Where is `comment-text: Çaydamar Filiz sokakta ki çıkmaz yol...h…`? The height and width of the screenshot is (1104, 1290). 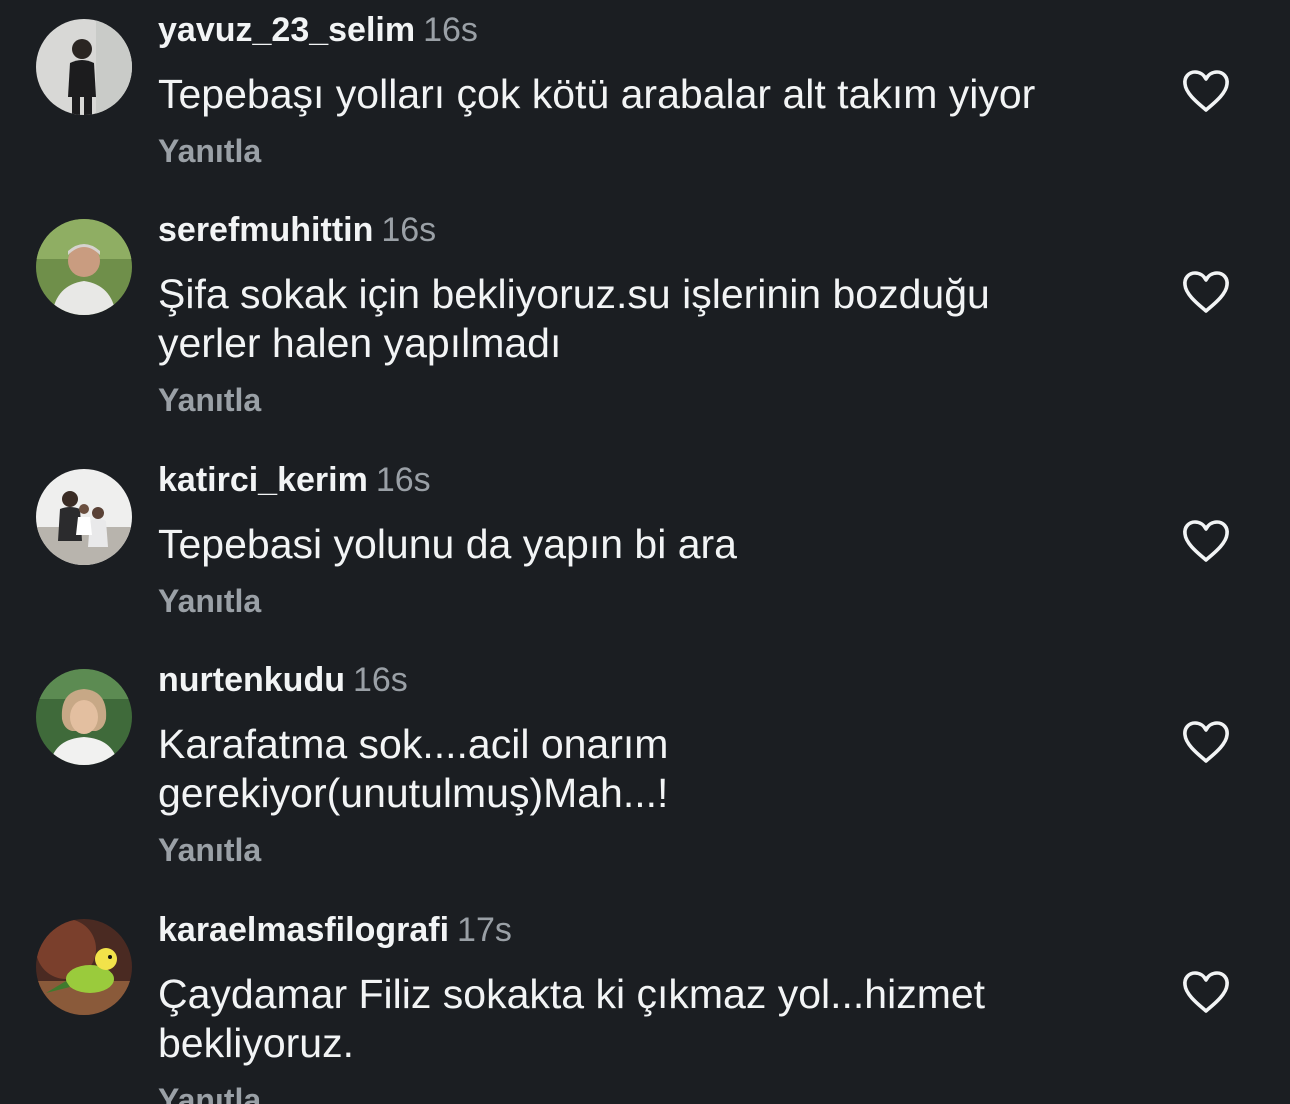 comment-text: Çaydamar Filiz sokakta ki çıkmaz yol...h… is located at coordinates (572, 1018).